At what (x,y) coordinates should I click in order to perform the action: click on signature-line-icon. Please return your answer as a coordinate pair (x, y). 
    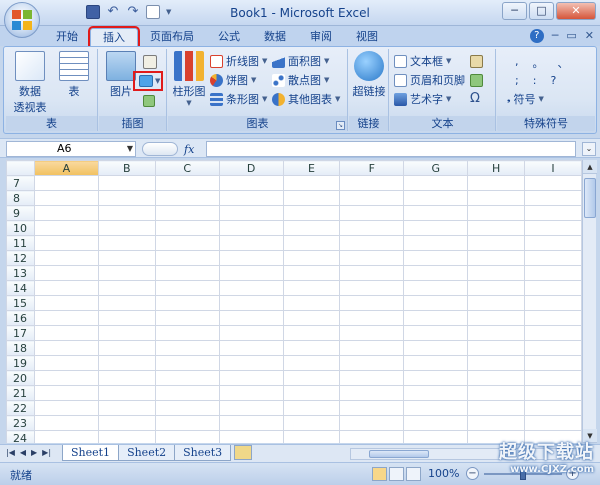
    Looking at the image, I should click on (476, 61).